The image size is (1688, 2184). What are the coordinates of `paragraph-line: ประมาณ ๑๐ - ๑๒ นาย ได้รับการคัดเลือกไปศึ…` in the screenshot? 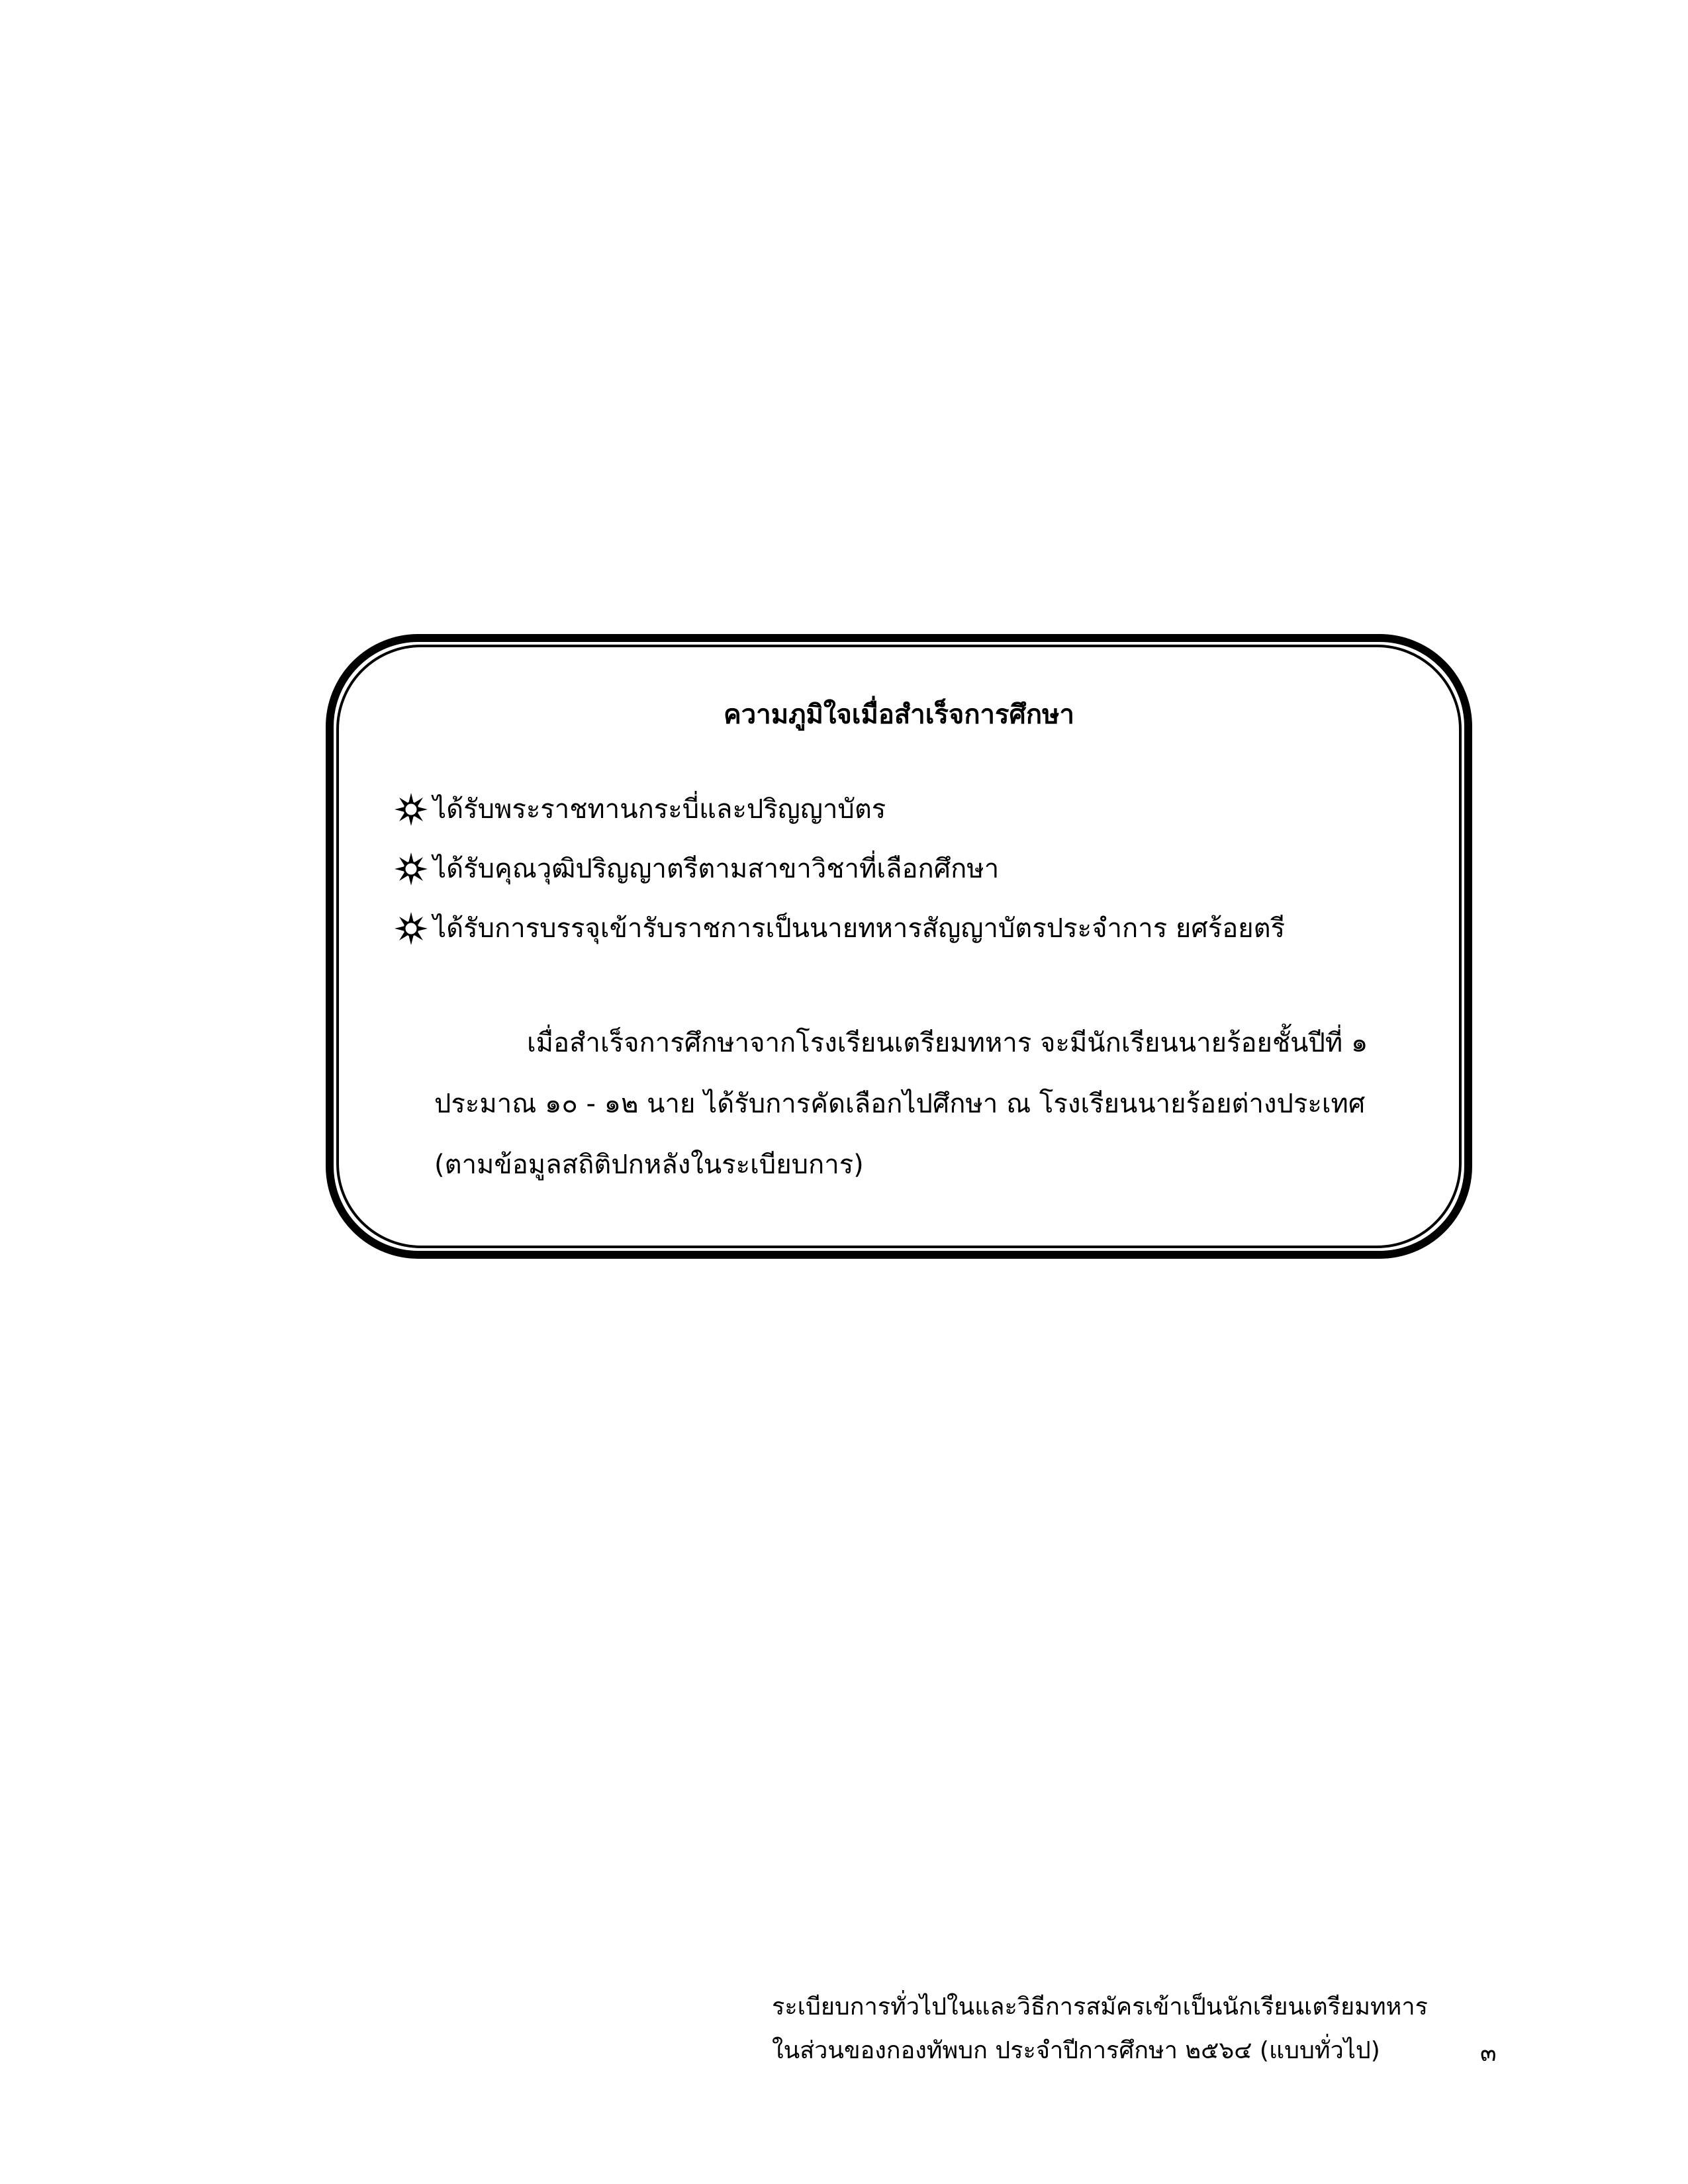 It's located at (900, 1104).